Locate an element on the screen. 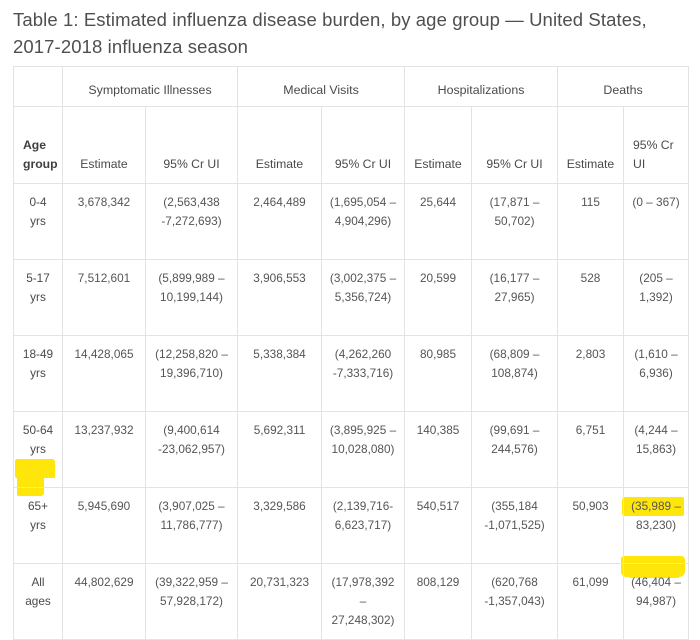  cell-si-crui: (12,258,820 – 19,396,710) is located at coordinates (191, 373).